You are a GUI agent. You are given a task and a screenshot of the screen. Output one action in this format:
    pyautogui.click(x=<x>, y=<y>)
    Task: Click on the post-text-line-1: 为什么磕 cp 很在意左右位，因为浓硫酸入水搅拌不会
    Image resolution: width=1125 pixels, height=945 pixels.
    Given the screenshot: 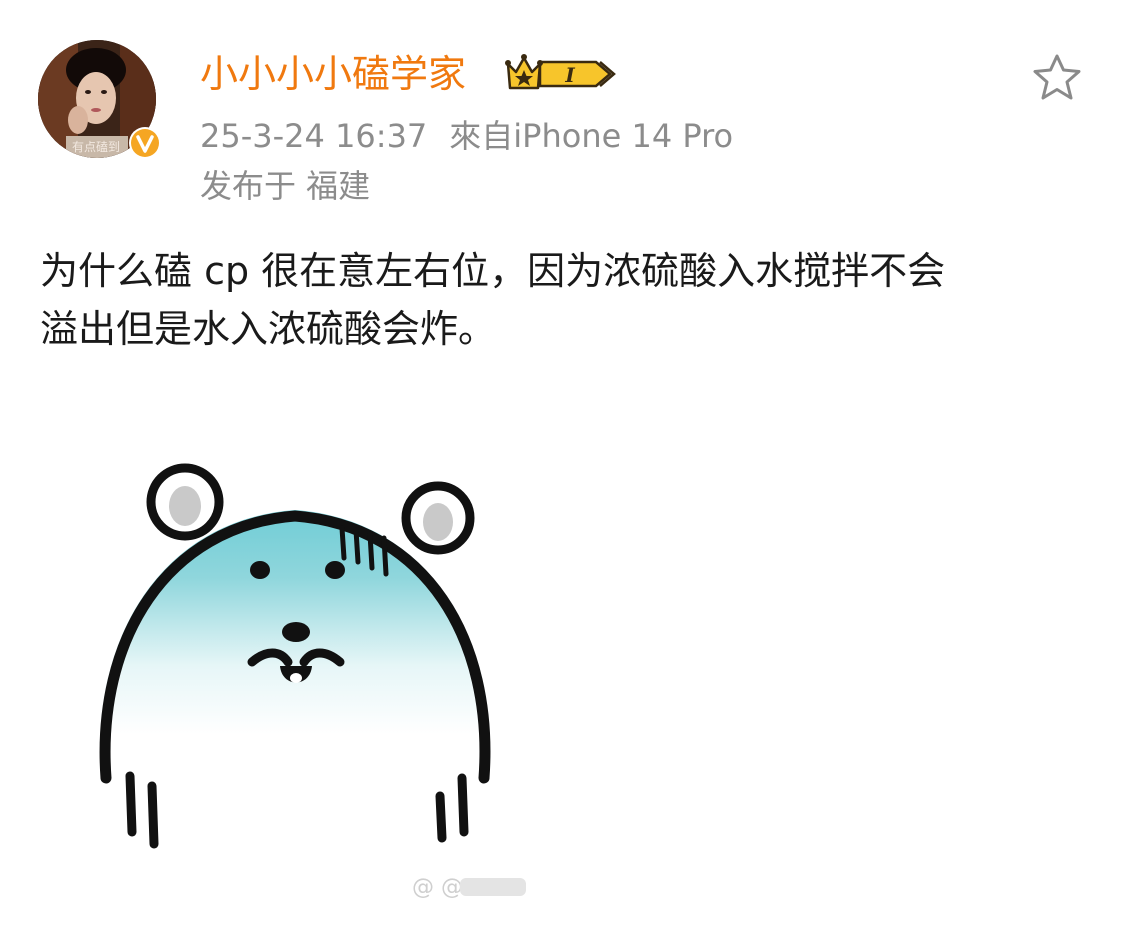 What is the action you would take?
    pyautogui.click(x=493, y=271)
    